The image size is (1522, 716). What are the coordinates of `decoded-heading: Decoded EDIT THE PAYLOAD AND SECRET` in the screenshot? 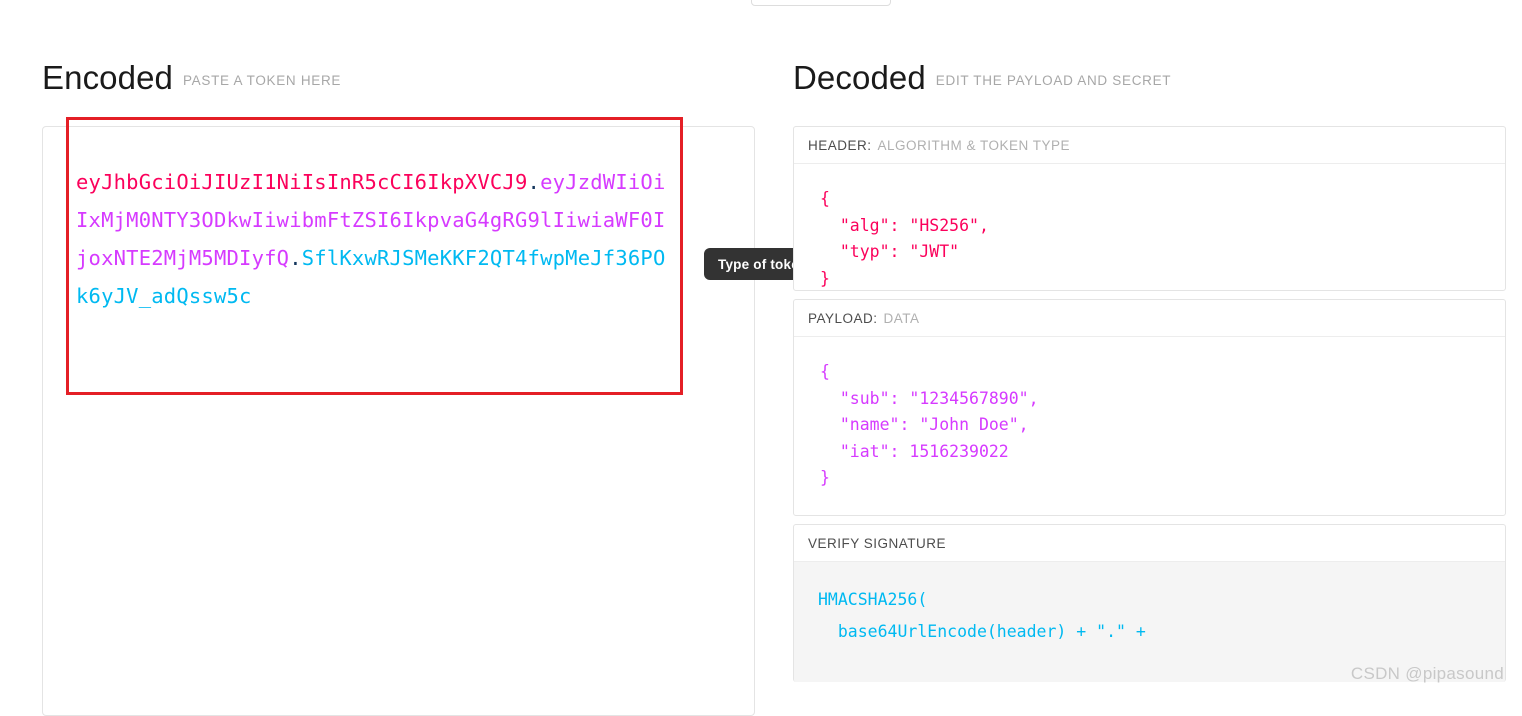 It's located at (982, 78).